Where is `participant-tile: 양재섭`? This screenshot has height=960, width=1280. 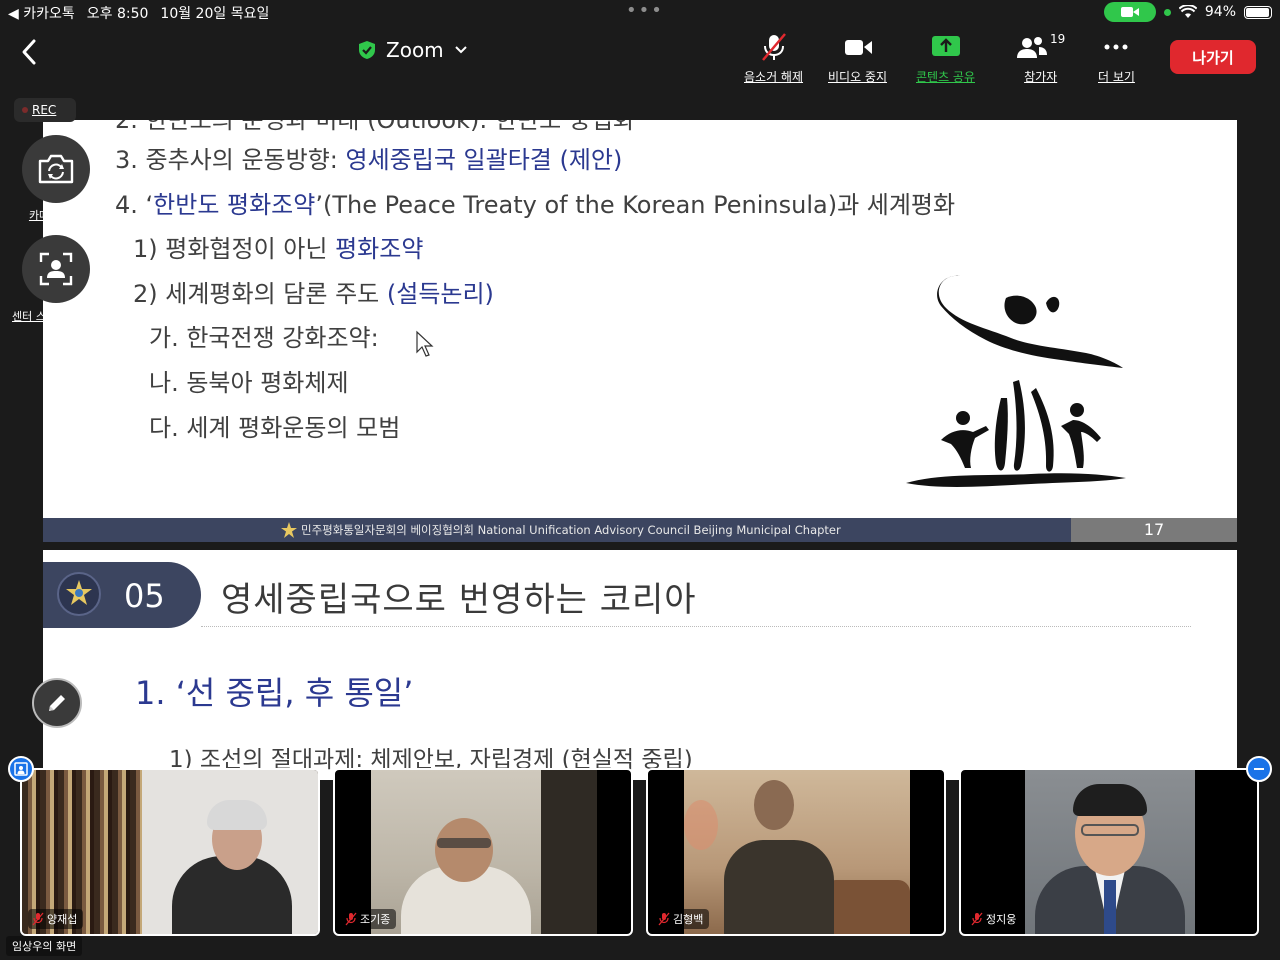
participant-tile: 양재섭 is located at coordinates (170, 852).